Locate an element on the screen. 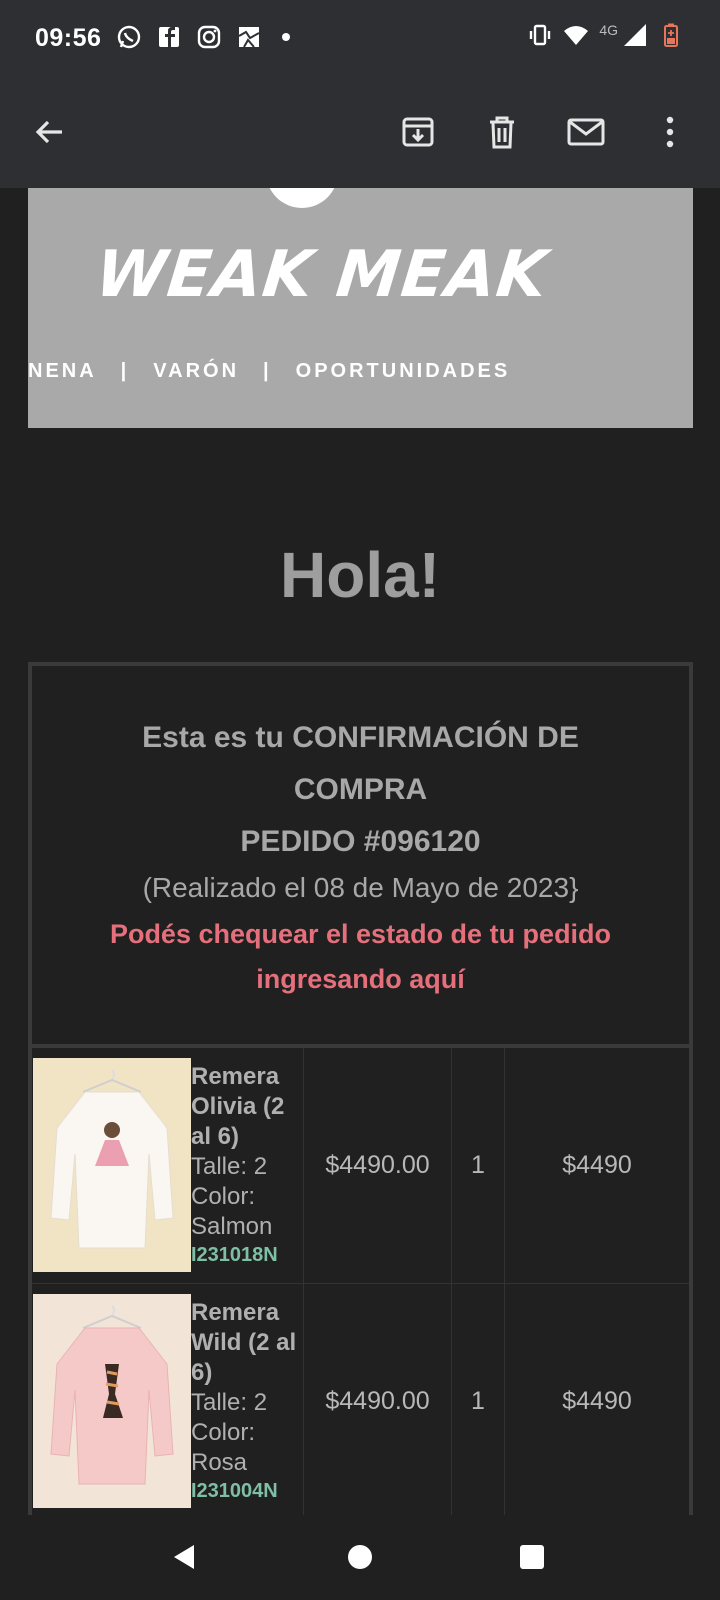  delete-icon is located at coordinates (502, 132).